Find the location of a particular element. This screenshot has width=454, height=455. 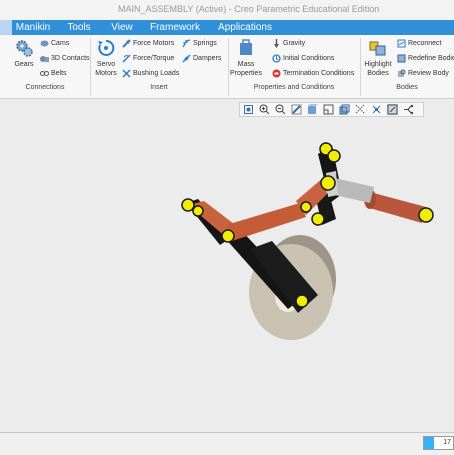

reconnect-label: Reconnect is located at coordinates (425, 43).